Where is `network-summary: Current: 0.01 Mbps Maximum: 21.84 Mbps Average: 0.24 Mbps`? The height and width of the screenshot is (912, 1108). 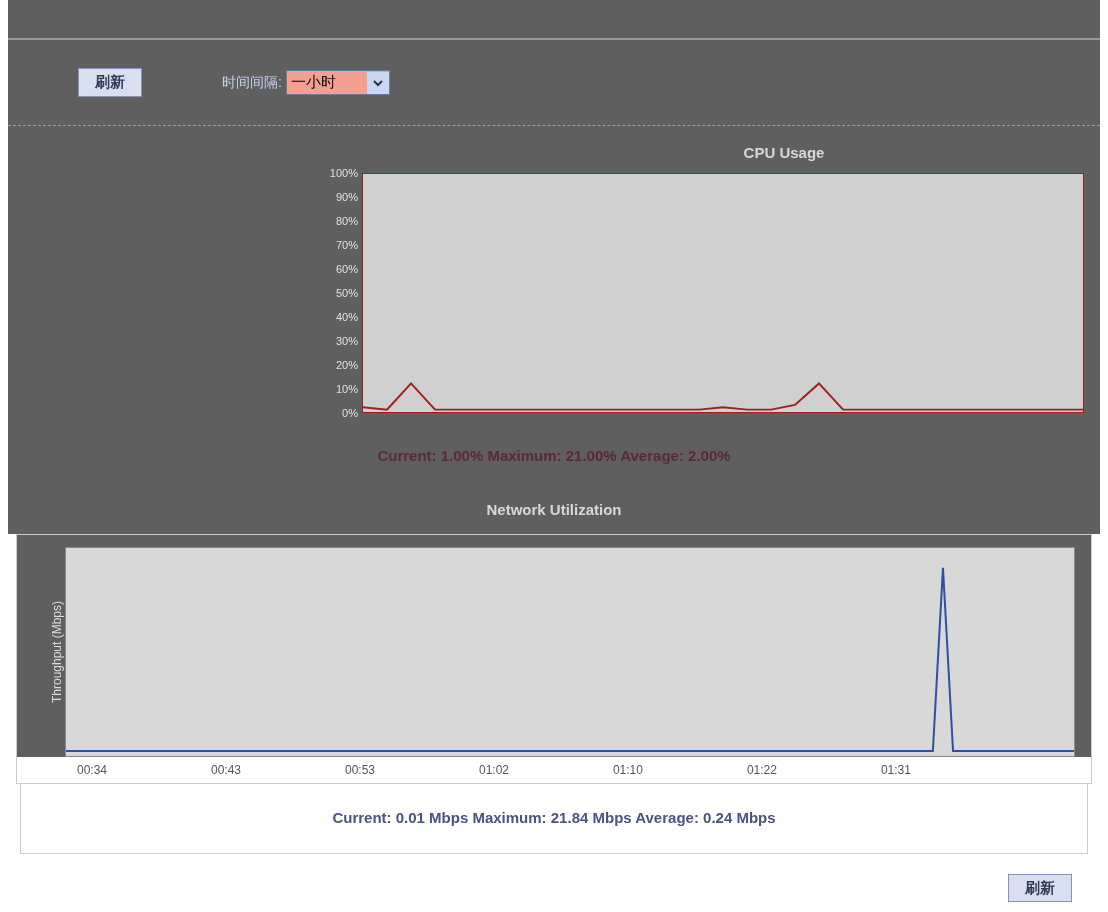 network-summary: Current: 0.01 Mbps Maximum: 21.84 Mbps Average: 0.24 Mbps is located at coordinates (554, 817).